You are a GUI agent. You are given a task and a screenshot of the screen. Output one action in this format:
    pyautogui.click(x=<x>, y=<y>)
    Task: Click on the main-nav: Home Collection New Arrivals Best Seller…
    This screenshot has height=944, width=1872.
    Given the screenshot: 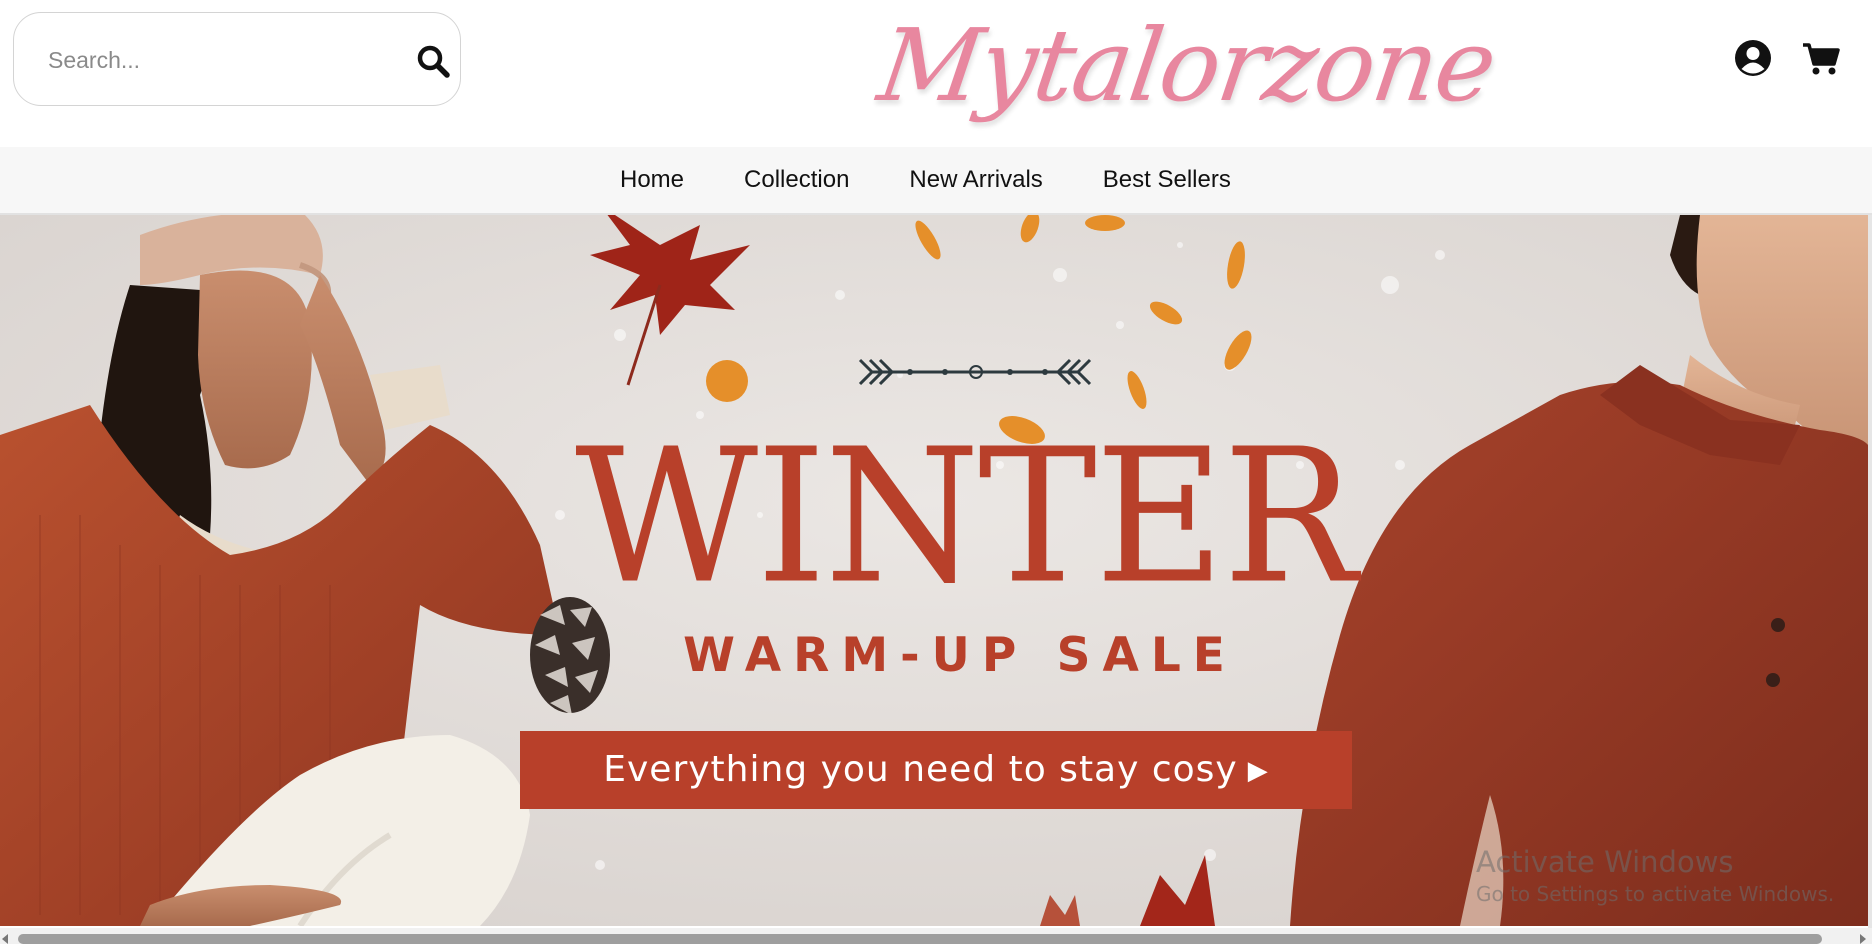 What is the action you would take?
    pyautogui.click(x=936, y=181)
    